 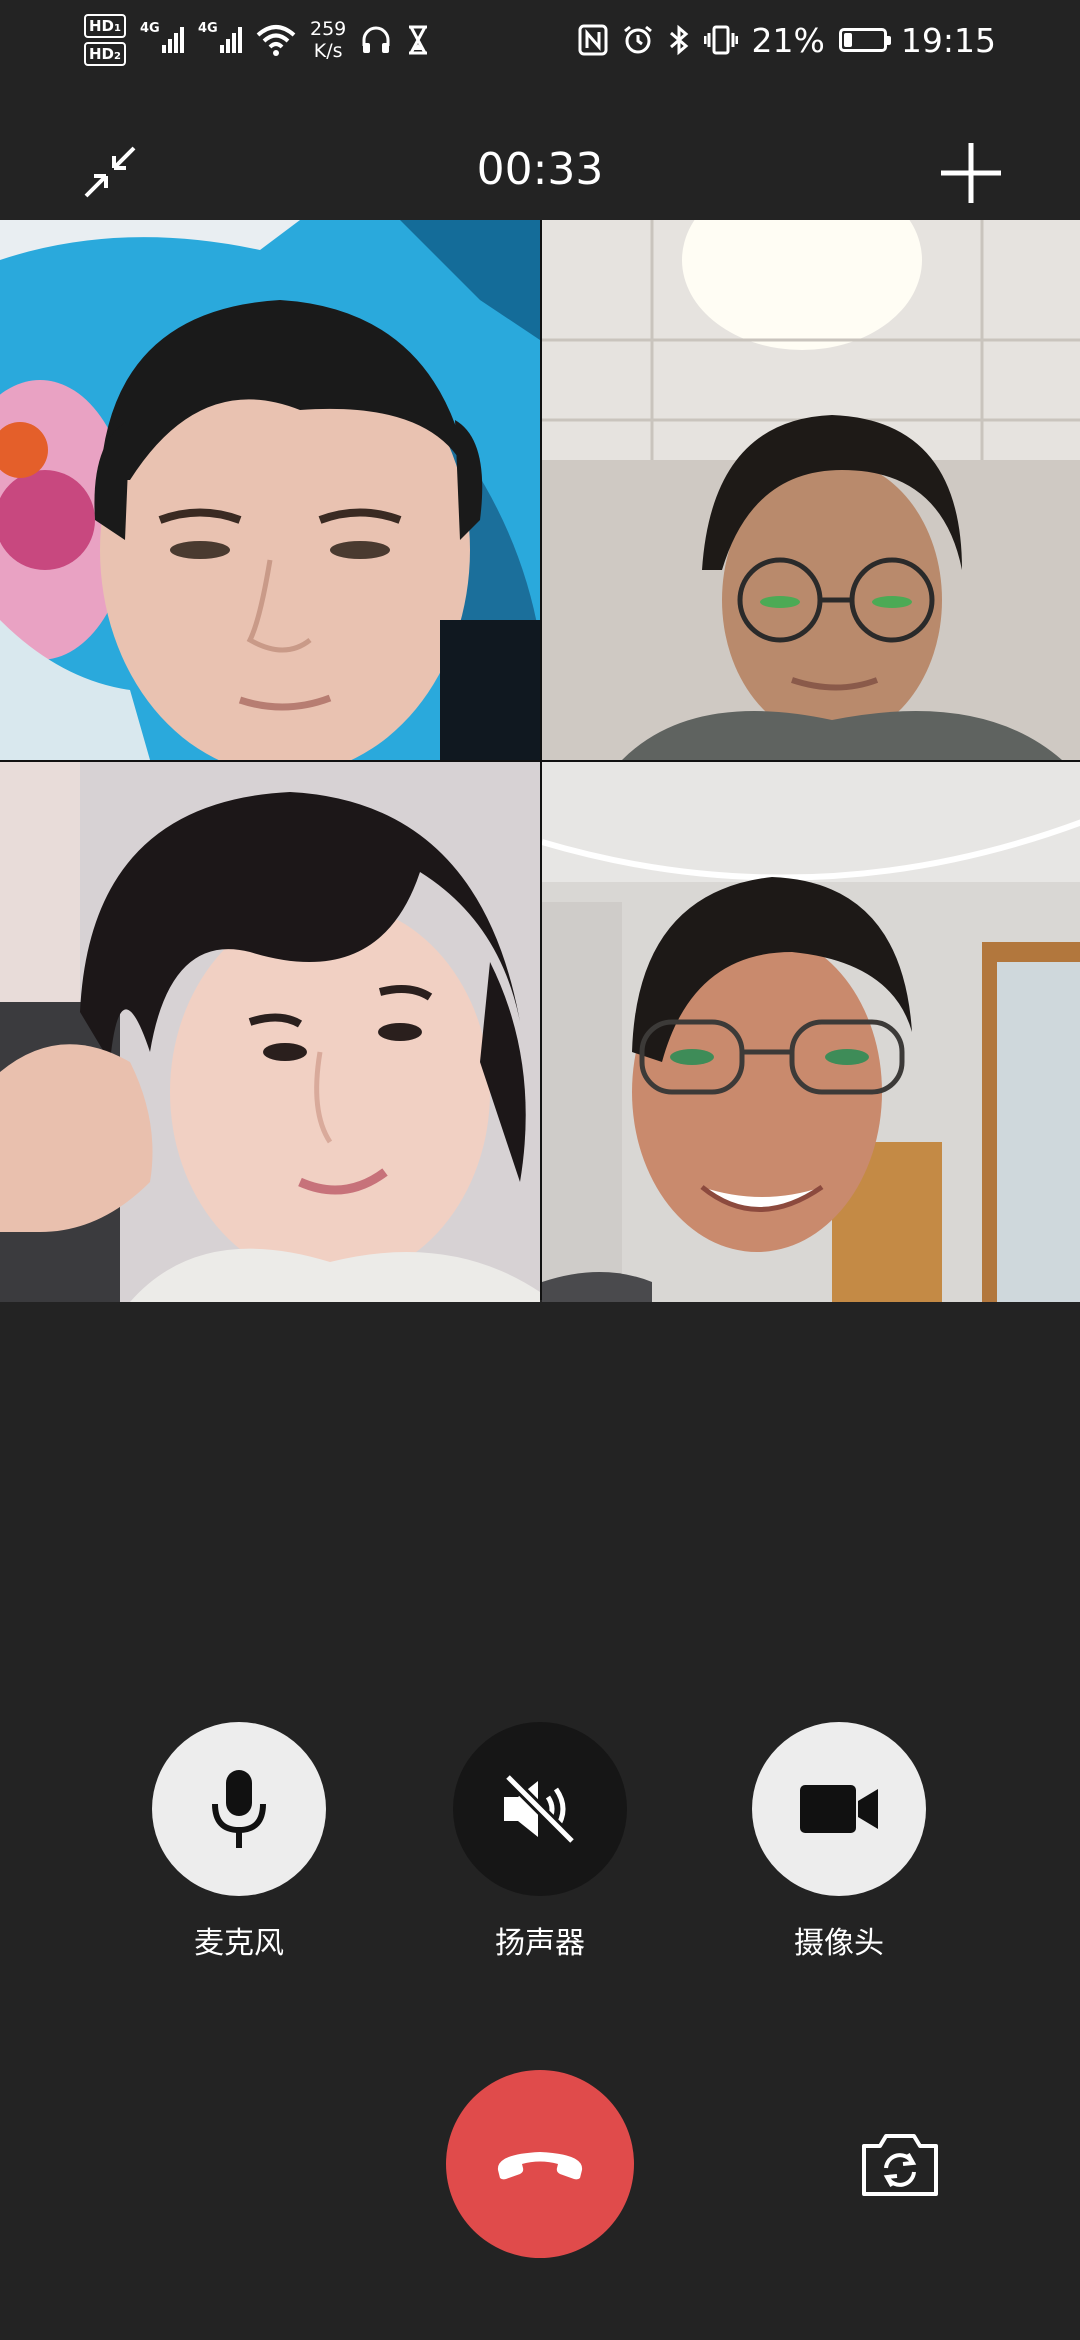 I want to click on microphone-button, so click(x=239, y=1809).